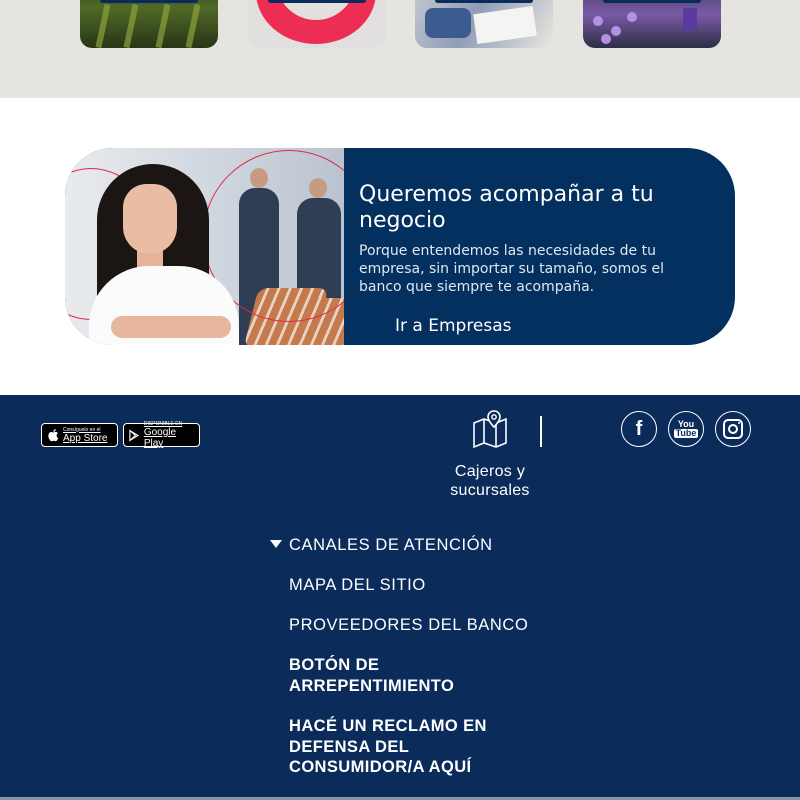 The height and width of the screenshot is (800, 800). I want to click on decor-box, so click(690, 19).